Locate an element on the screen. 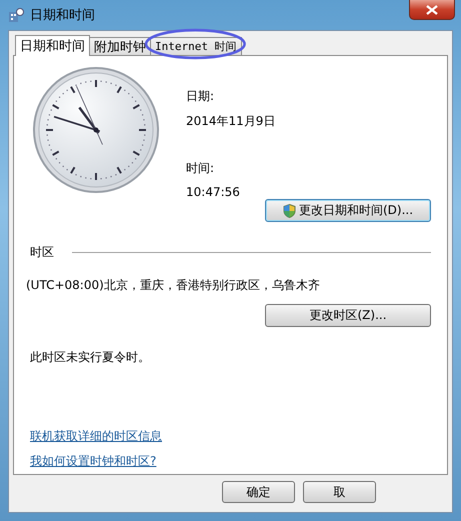 The height and width of the screenshot is (521, 461). help-link: 我如何设置时钟和时区? is located at coordinates (93, 461).